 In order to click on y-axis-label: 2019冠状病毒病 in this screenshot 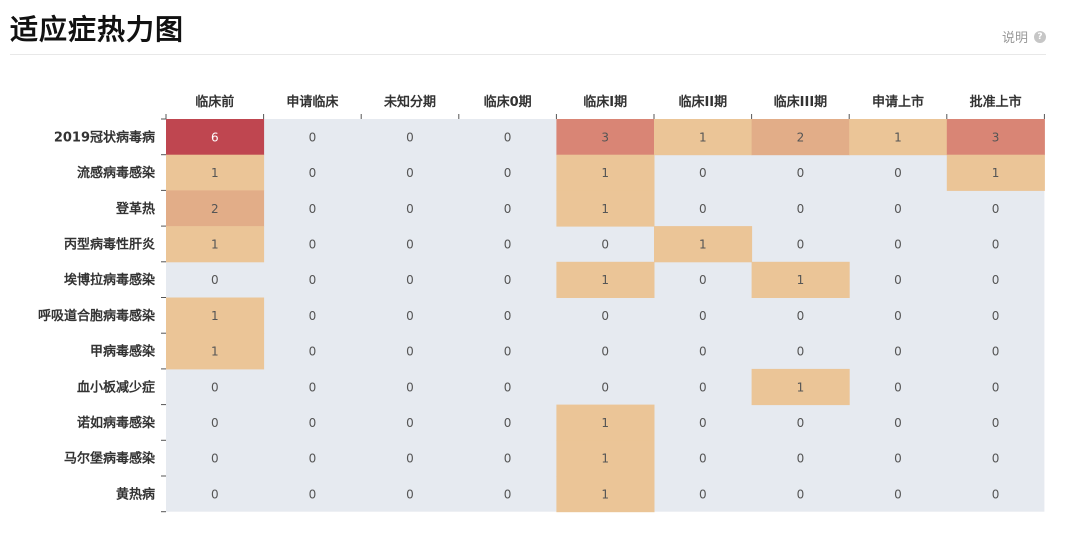, I will do `click(104, 137)`.